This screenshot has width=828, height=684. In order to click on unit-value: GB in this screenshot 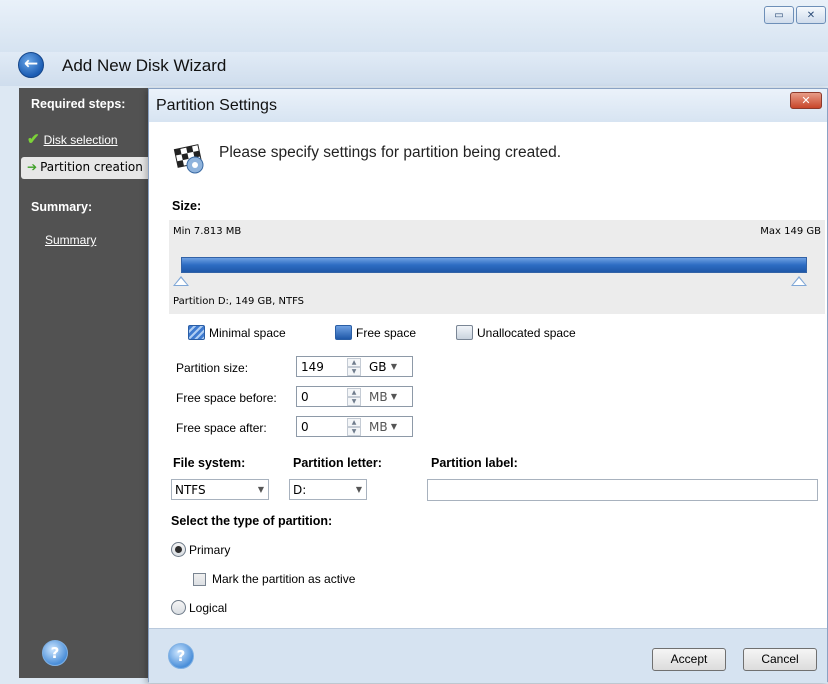, I will do `click(378, 367)`.